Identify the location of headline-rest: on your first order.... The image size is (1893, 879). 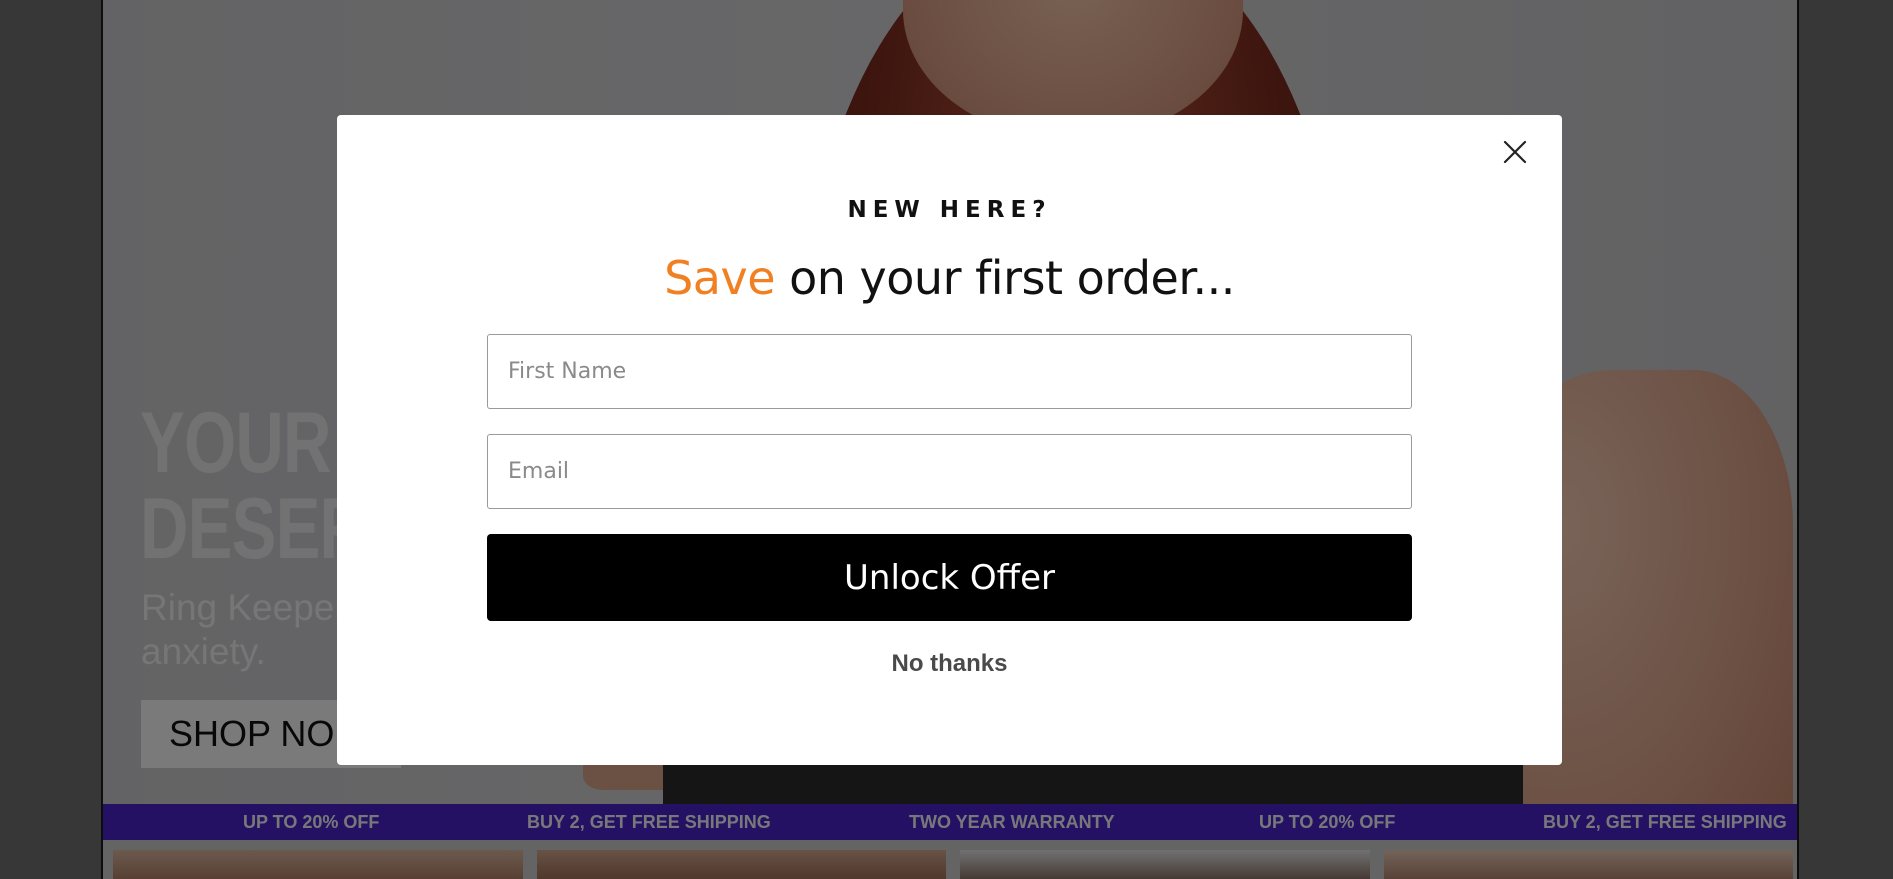
(1005, 278).